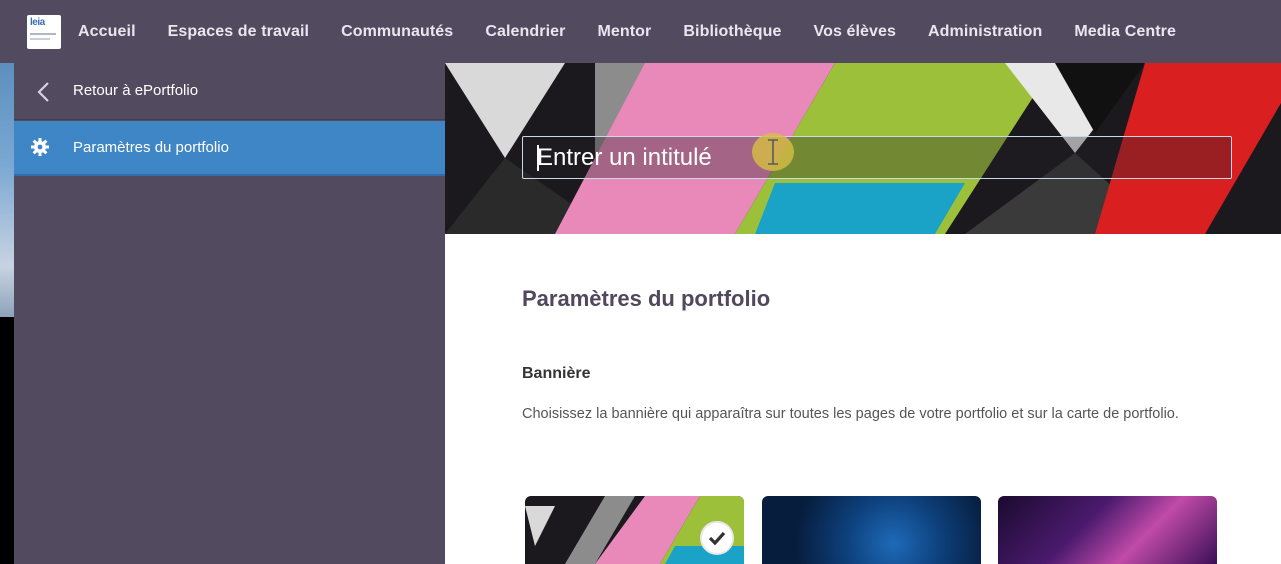 The image size is (1281, 564). Describe the element at coordinates (525, 32) in the screenshot. I see `nav-item-calendrier: Calendrier` at that location.